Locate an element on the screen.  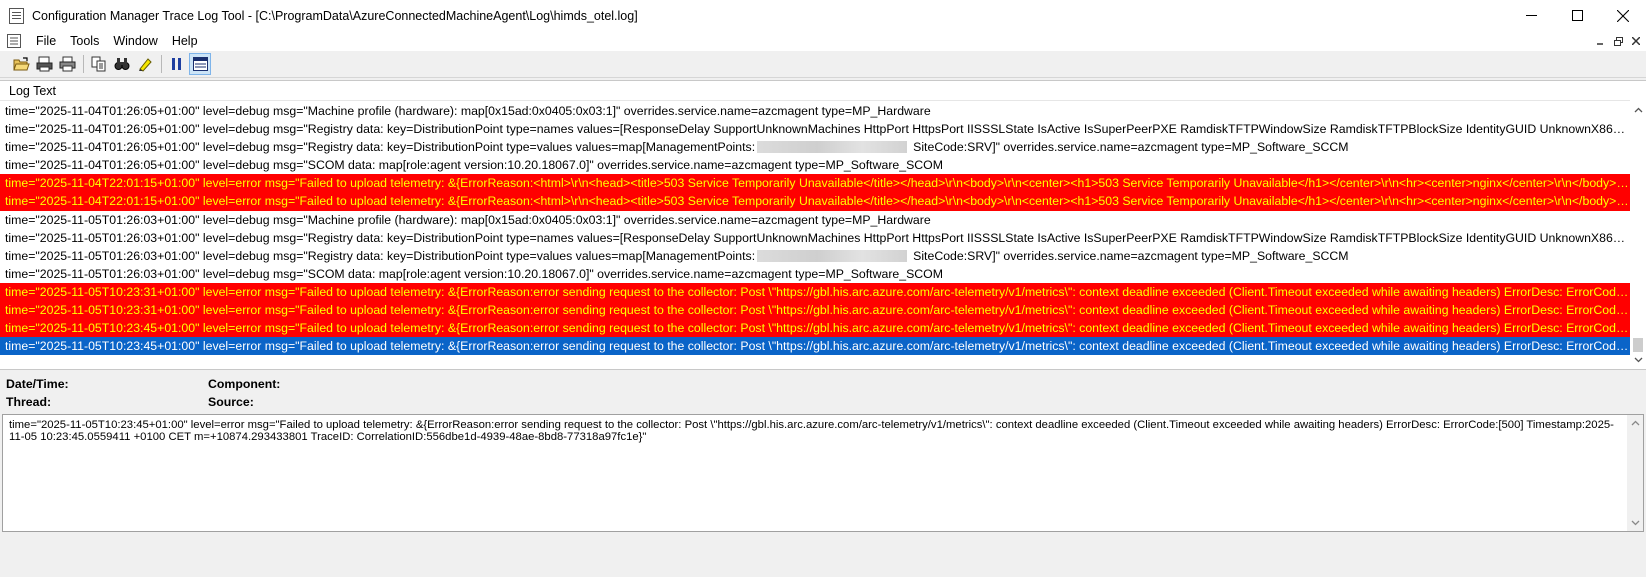
message-scroll-up-button is located at coordinates (1635, 423).